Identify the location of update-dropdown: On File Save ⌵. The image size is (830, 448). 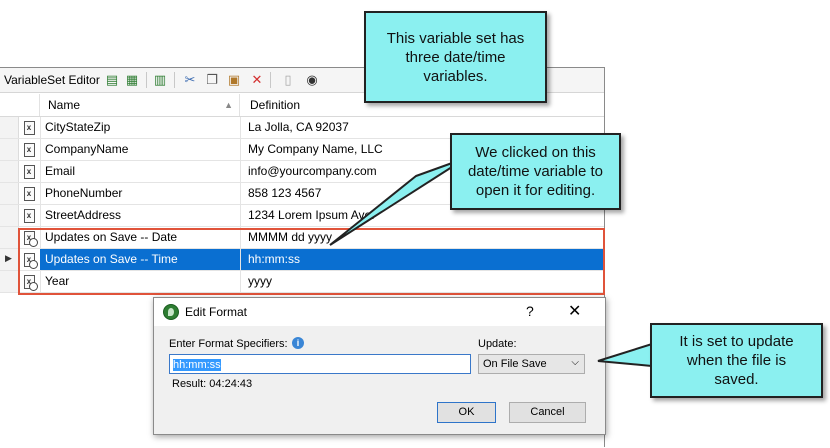
(531, 364).